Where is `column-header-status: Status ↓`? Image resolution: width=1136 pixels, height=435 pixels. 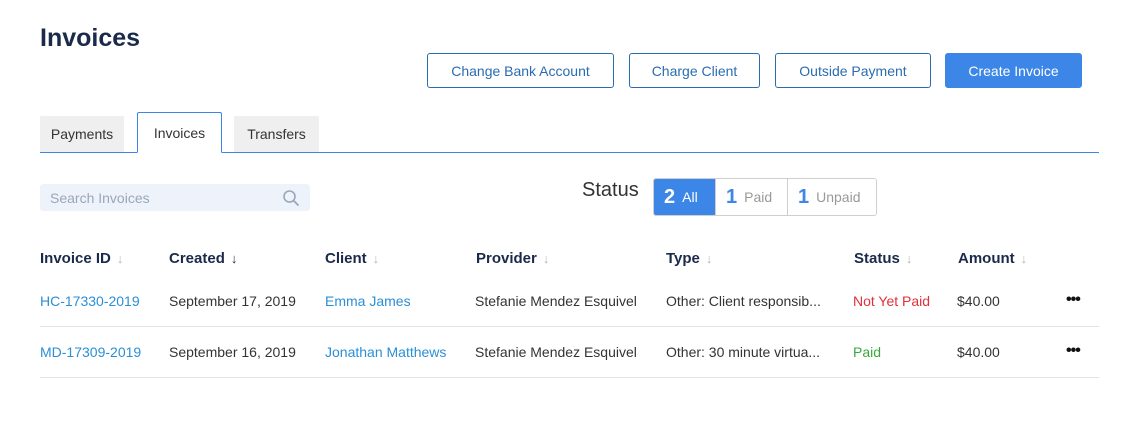
column-header-status: Status ↓ is located at coordinates (883, 258).